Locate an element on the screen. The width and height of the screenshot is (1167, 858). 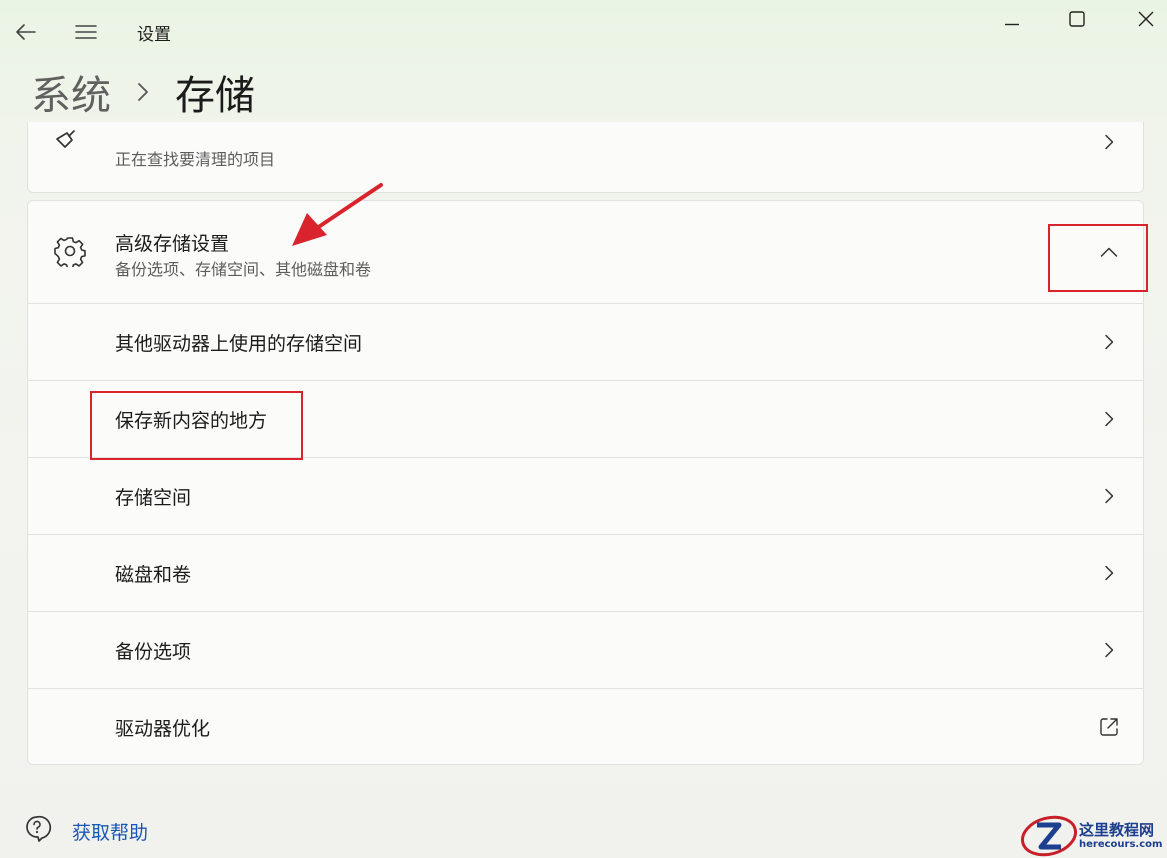
nav-menu-button is located at coordinates (86, 32).